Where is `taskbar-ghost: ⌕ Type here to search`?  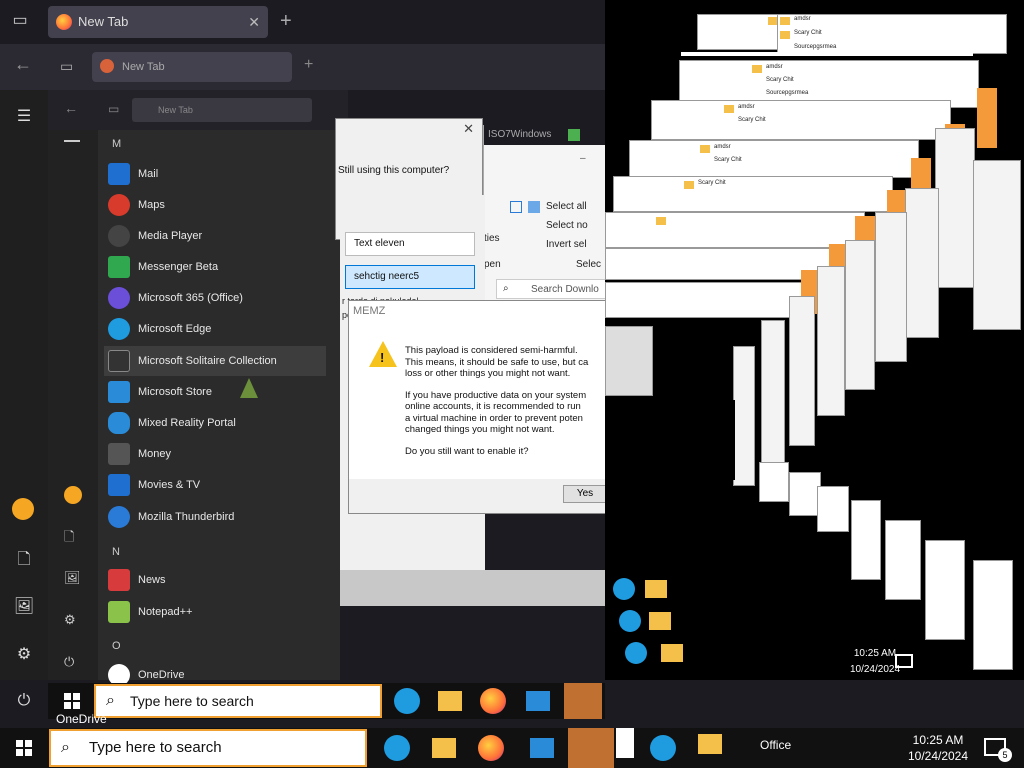 taskbar-ghost: ⌕ Type here to search is located at coordinates (326, 701).